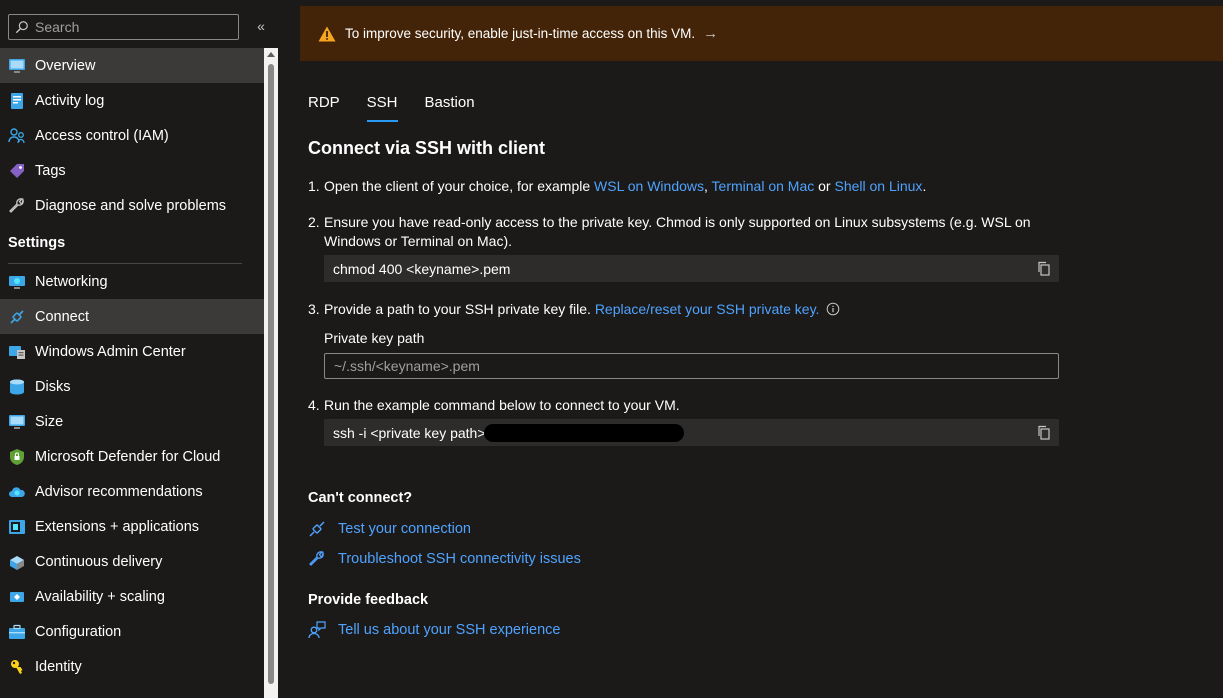 The image size is (1223, 698). What do you see at coordinates (17, 387) in the screenshot?
I see `disk-icon` at bounding box center [17, 387].